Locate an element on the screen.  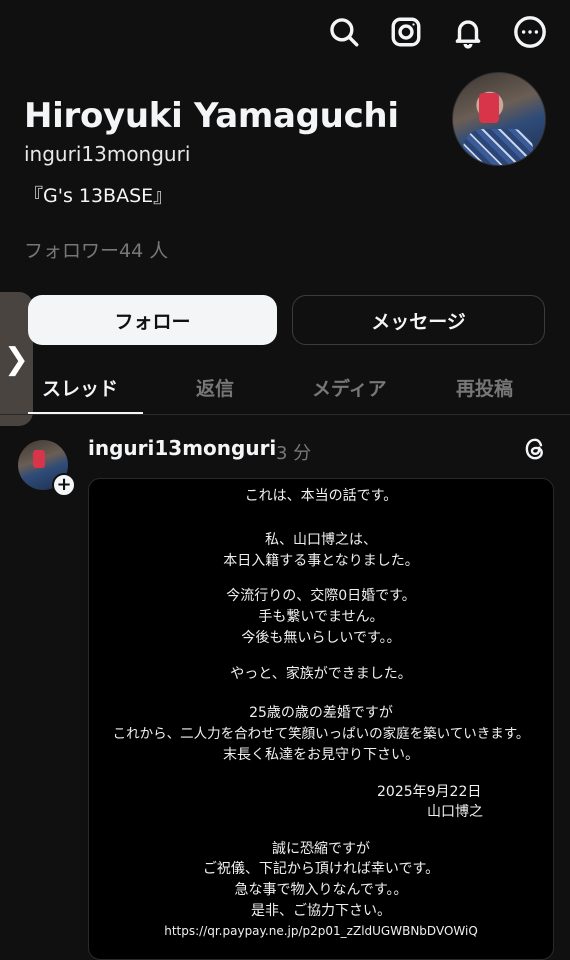
post-username: inguri13monguri is located at coordinates (182, 448).